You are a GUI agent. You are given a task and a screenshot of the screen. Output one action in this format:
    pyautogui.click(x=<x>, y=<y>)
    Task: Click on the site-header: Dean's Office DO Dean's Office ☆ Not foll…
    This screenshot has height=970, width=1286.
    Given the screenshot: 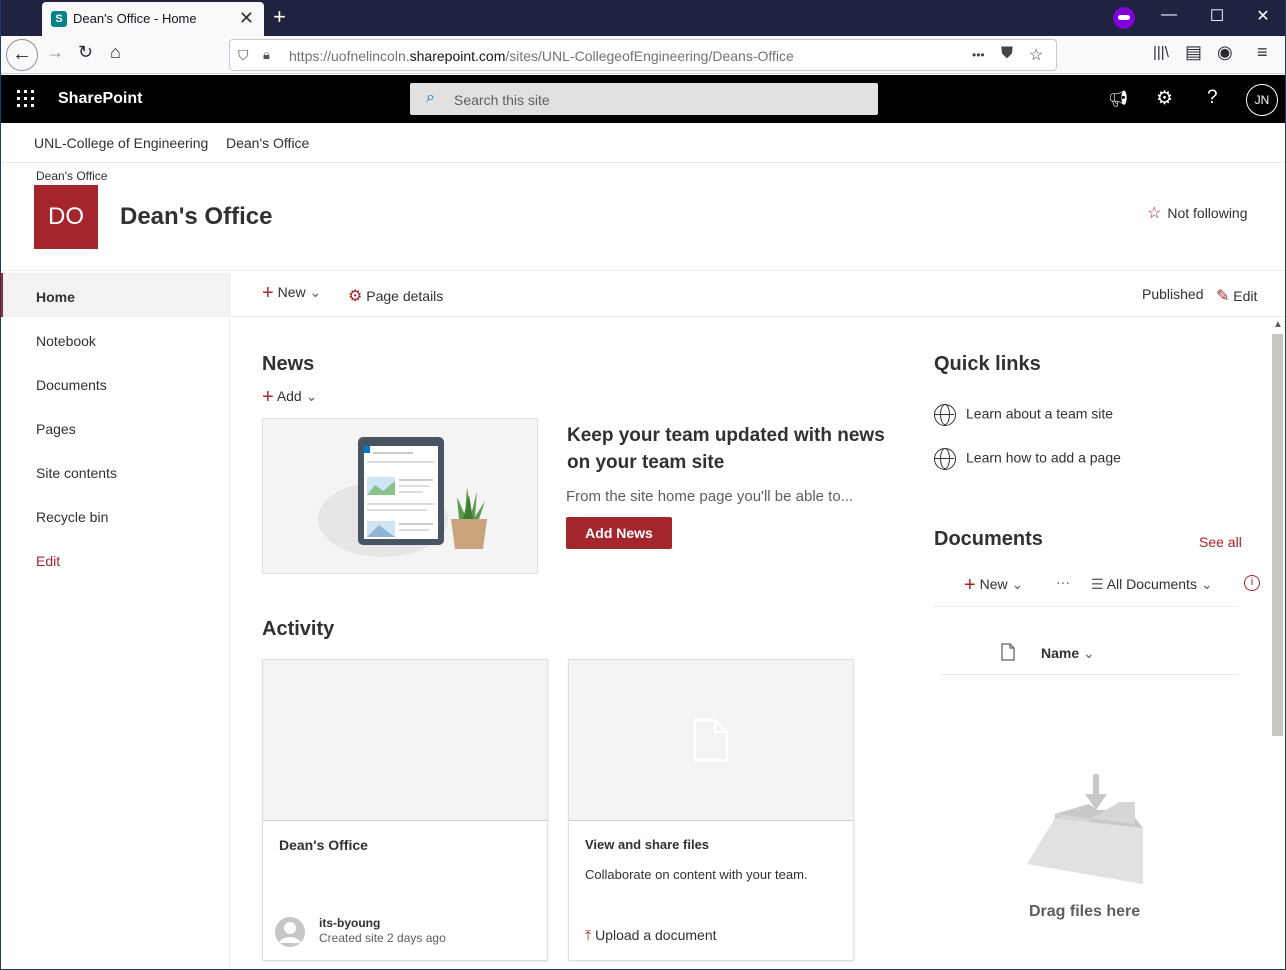 What is the action you would take?
    pyautogui.click(x=643, y=217)
    